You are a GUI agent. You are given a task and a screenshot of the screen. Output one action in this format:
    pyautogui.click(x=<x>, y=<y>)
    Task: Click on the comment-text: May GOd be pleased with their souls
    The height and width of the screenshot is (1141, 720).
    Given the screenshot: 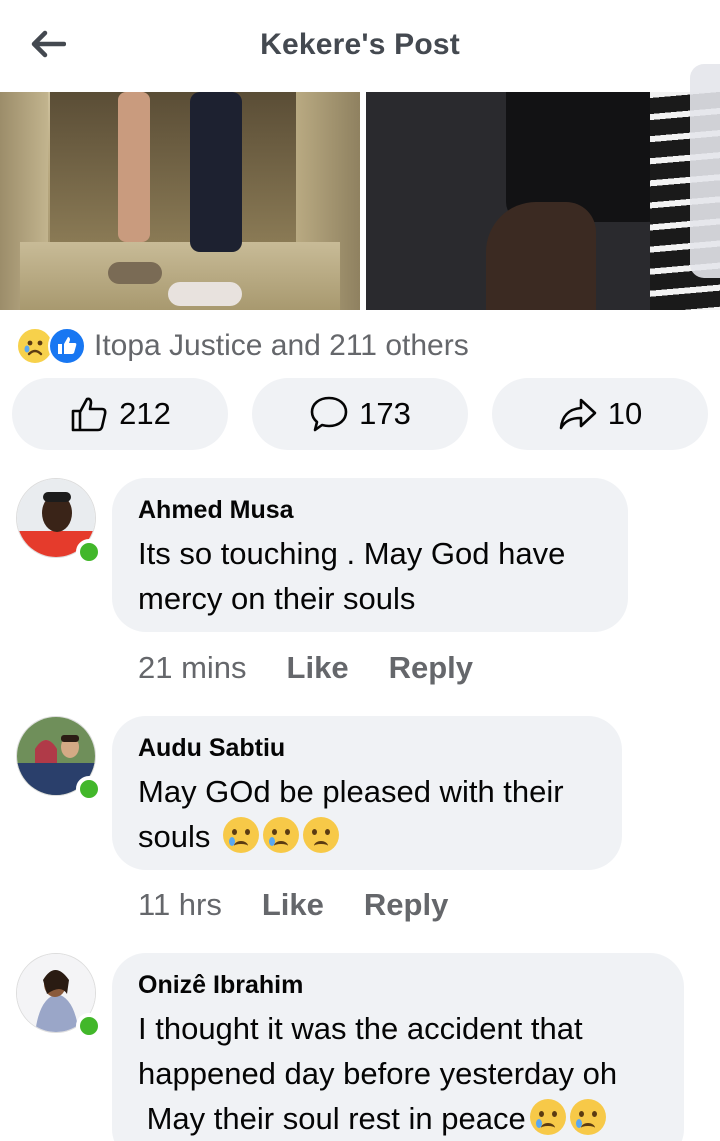 What is the action you would take?
    pyautogui.click(x=367, y=814)
    